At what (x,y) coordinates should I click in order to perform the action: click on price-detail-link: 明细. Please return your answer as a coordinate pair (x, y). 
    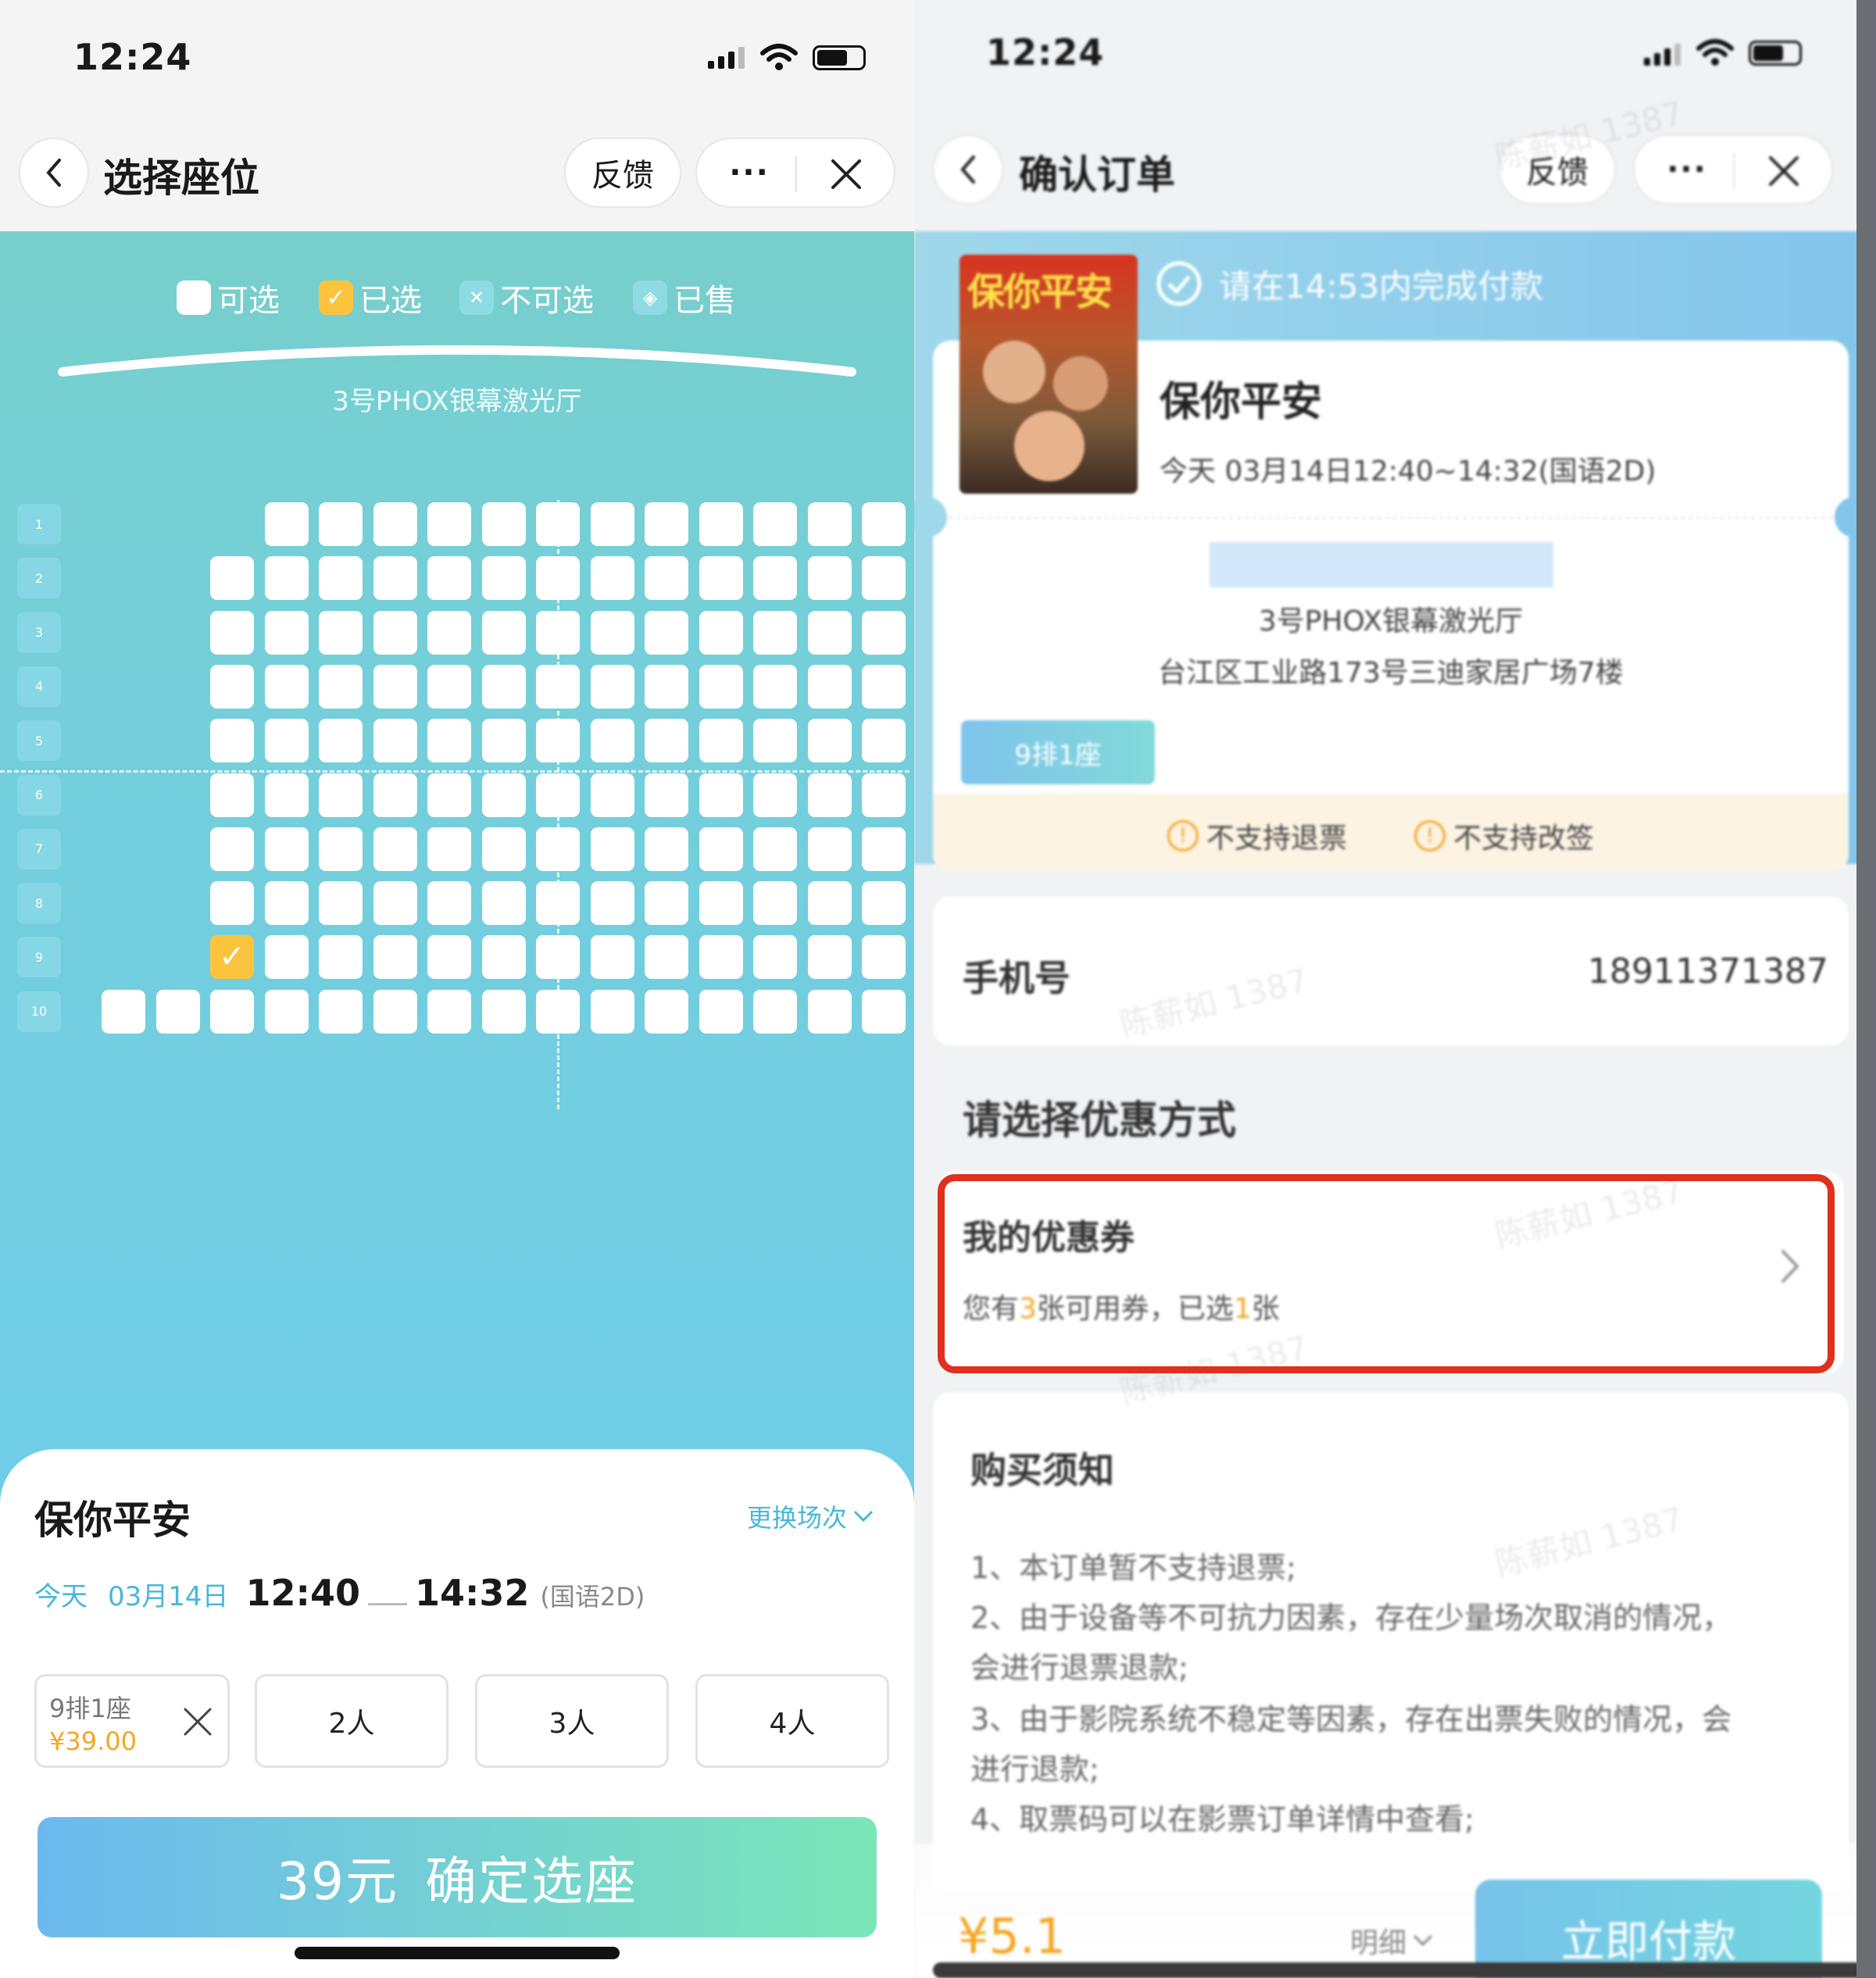
    Looking at the image, I should click on (1392, 1940).